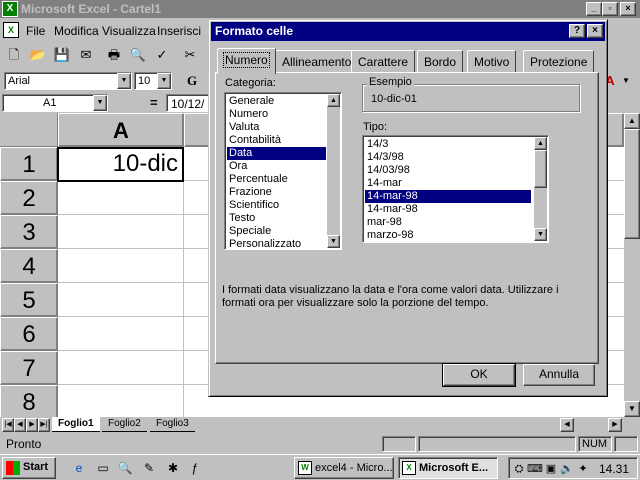  What do you see at coordinates (179, 31) in the screenshot?
I see `menu-inserisci: Inserisci` at bounding box center [179, 31].